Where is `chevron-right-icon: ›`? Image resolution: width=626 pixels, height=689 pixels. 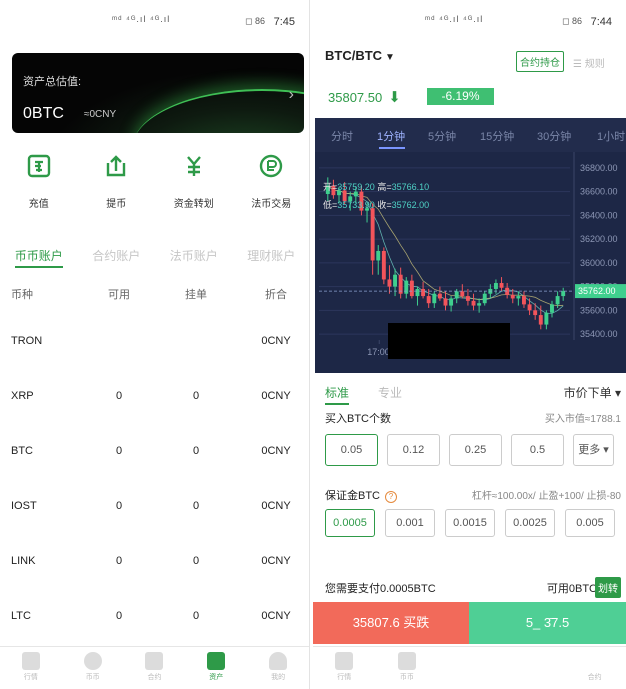
chevron-right-icon: › is located at coordinates (291, 95).